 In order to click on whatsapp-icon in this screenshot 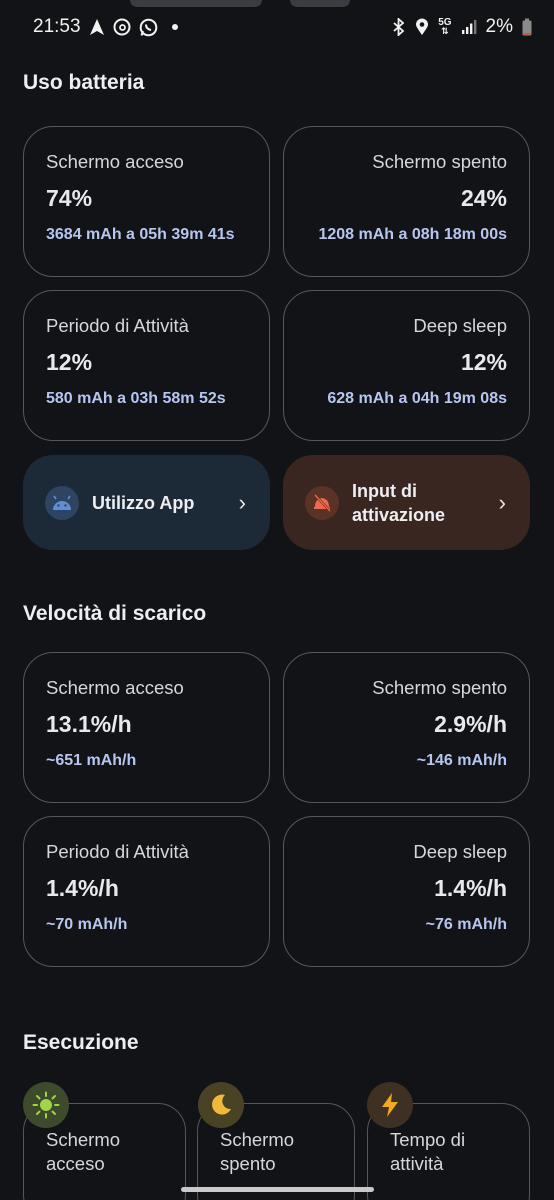, I will do `click(148, 27)`.